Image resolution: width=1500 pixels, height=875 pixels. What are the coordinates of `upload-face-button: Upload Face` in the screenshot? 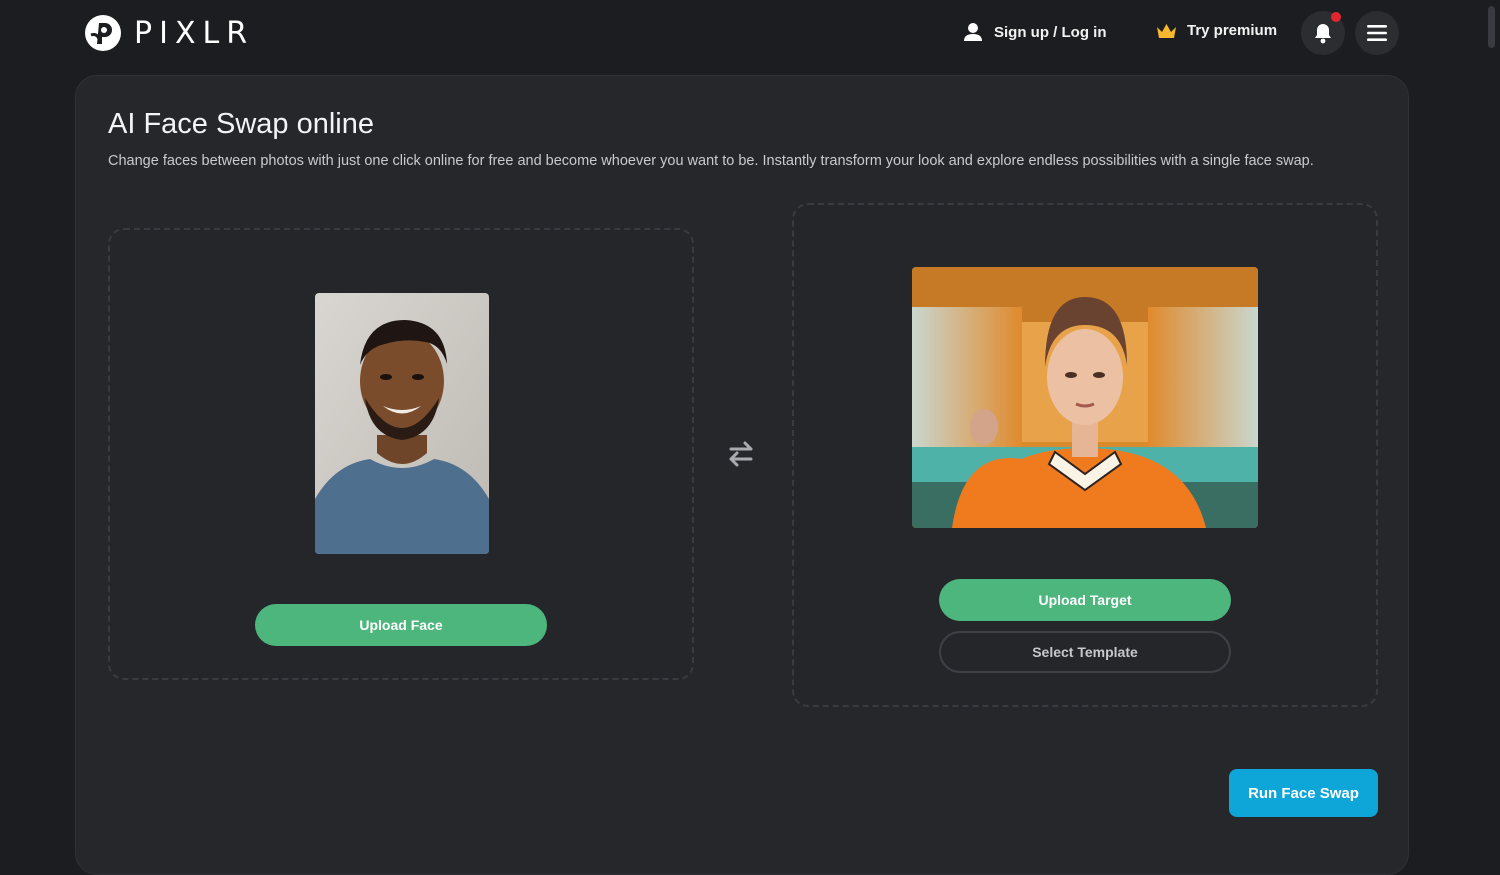 It's located at (401, 625).